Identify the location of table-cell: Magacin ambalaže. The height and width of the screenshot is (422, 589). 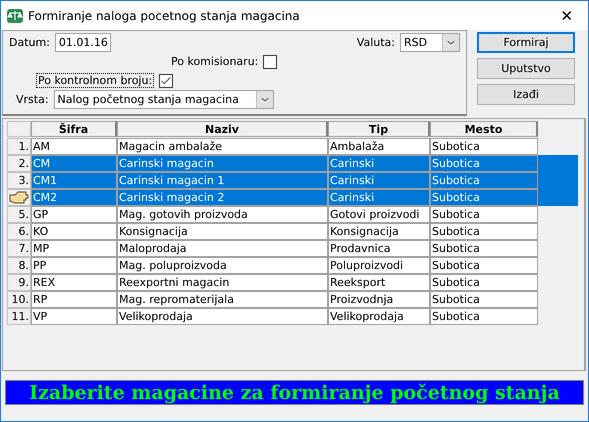
(222, 146).